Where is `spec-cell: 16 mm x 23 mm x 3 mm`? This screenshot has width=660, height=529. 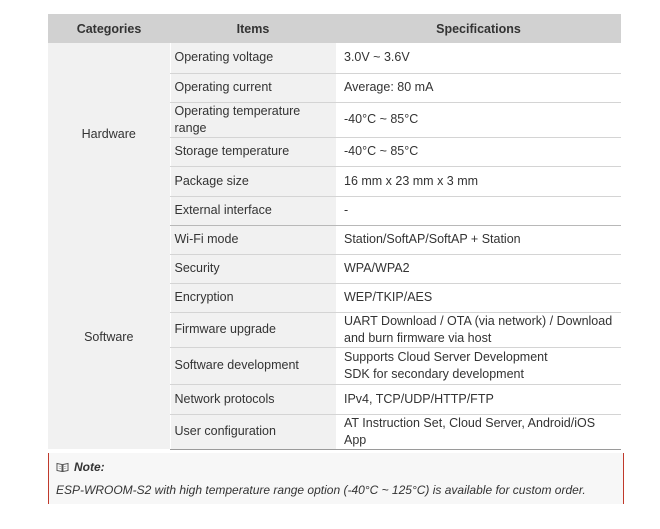
spec-cell: 16 mm x 23 mm x 3 mm is located at coordinates (478, 181).